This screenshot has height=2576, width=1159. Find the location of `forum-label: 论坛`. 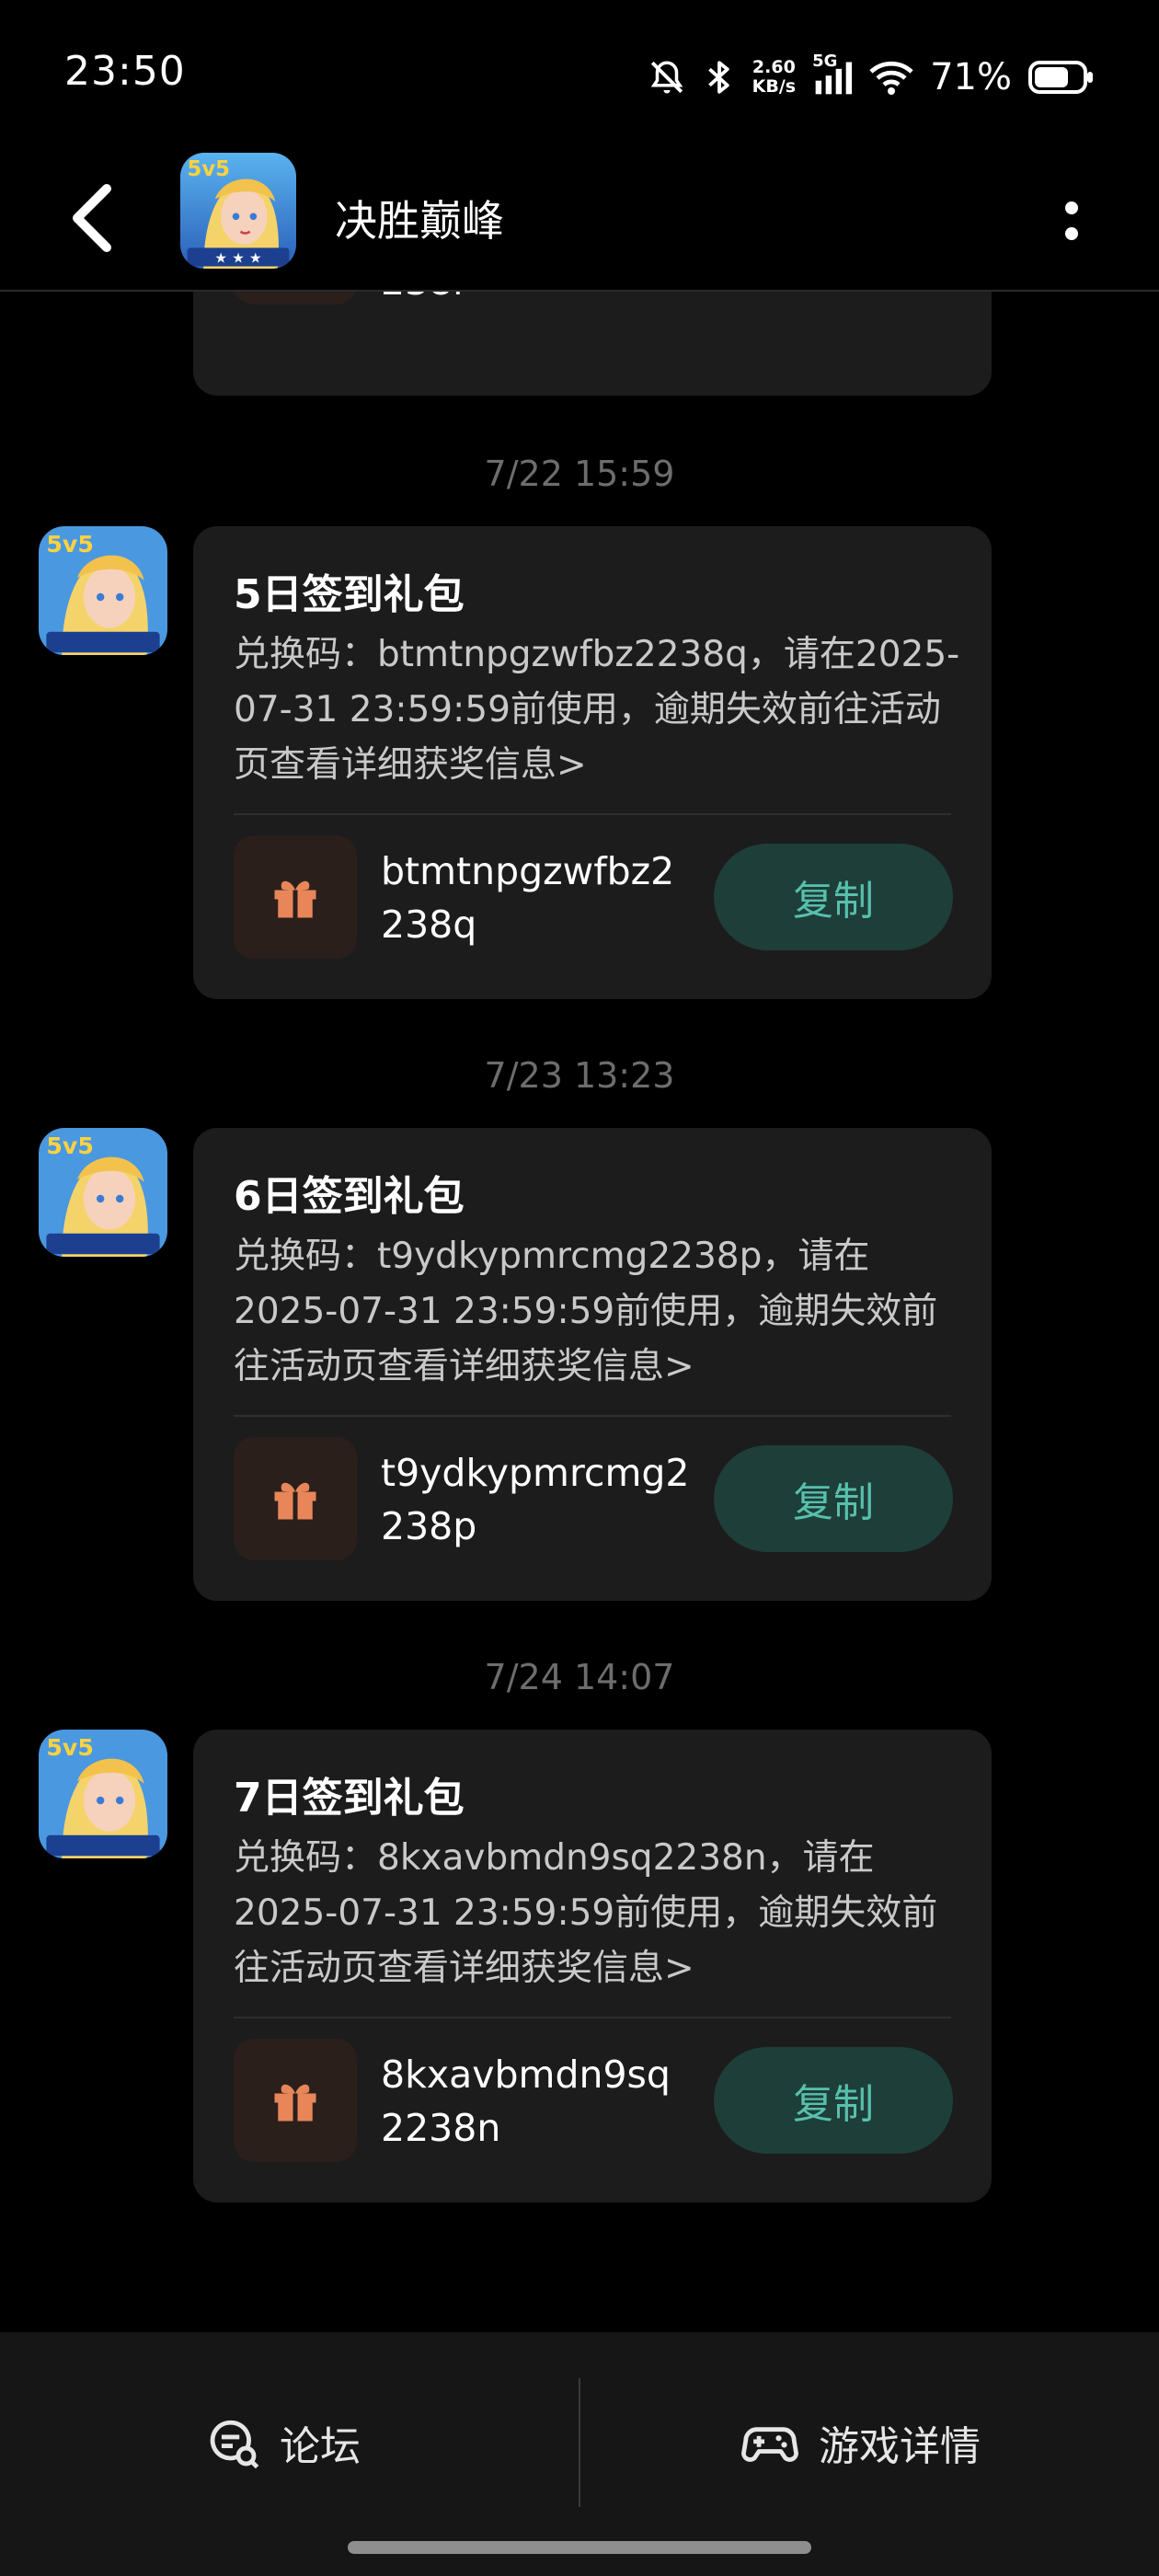

forum-label: 论坛 is located at coordinates (320, 2446).